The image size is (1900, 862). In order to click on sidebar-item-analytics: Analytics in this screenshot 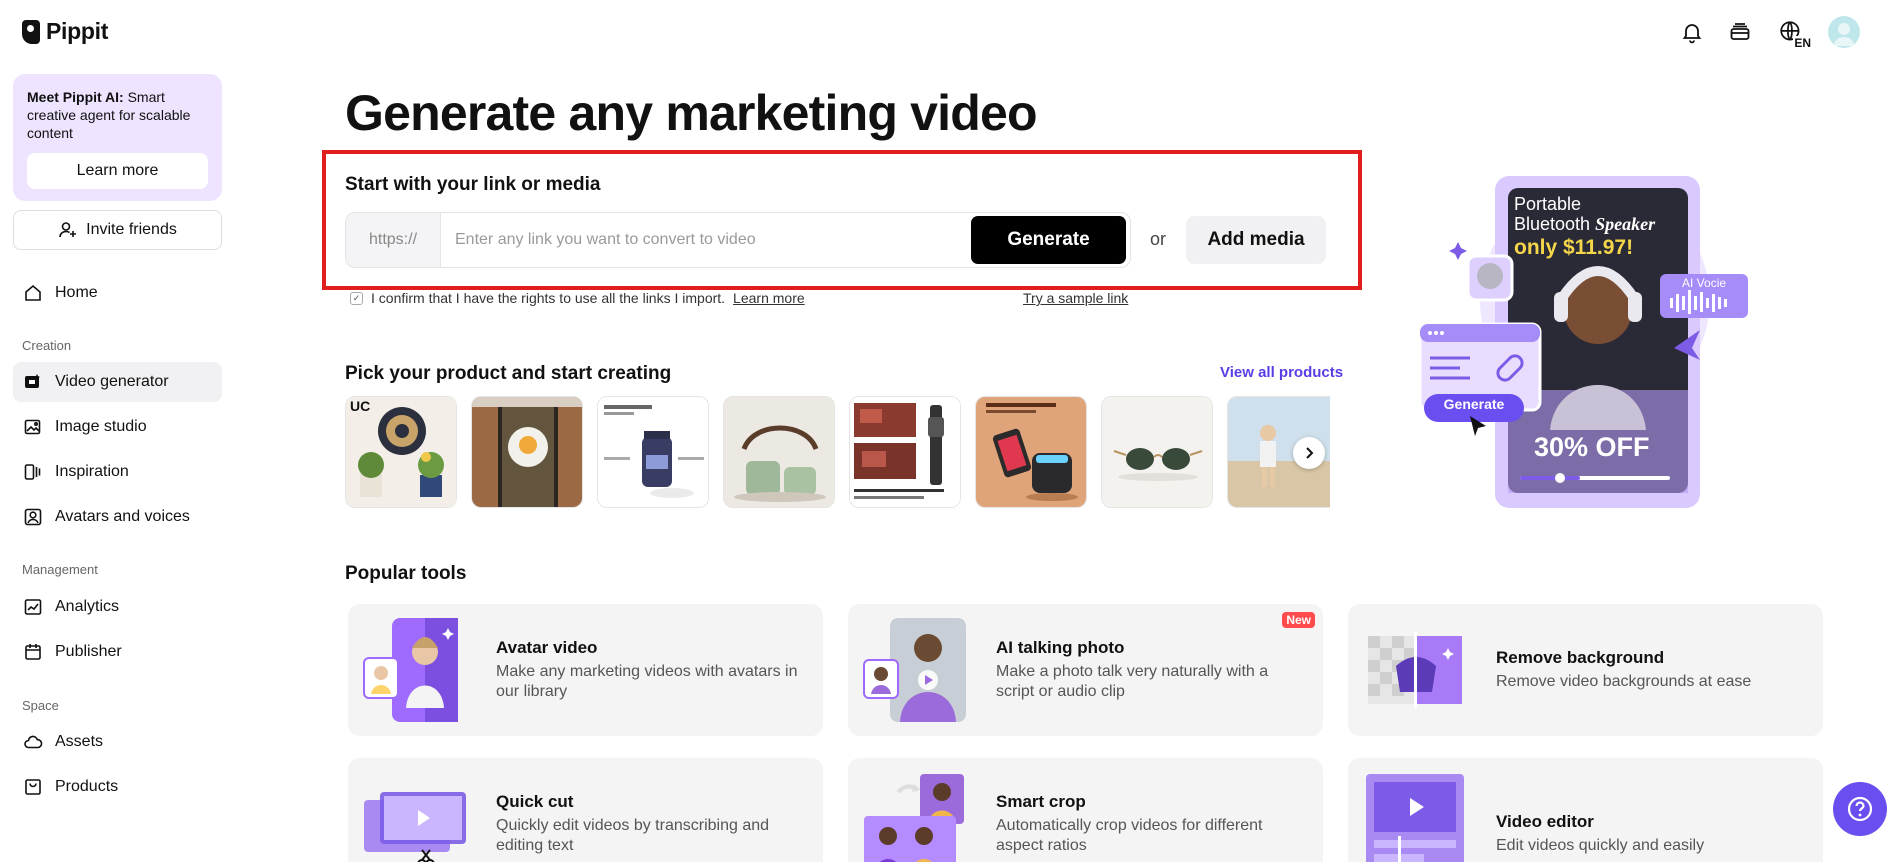, I will do `click(117, 607)`.